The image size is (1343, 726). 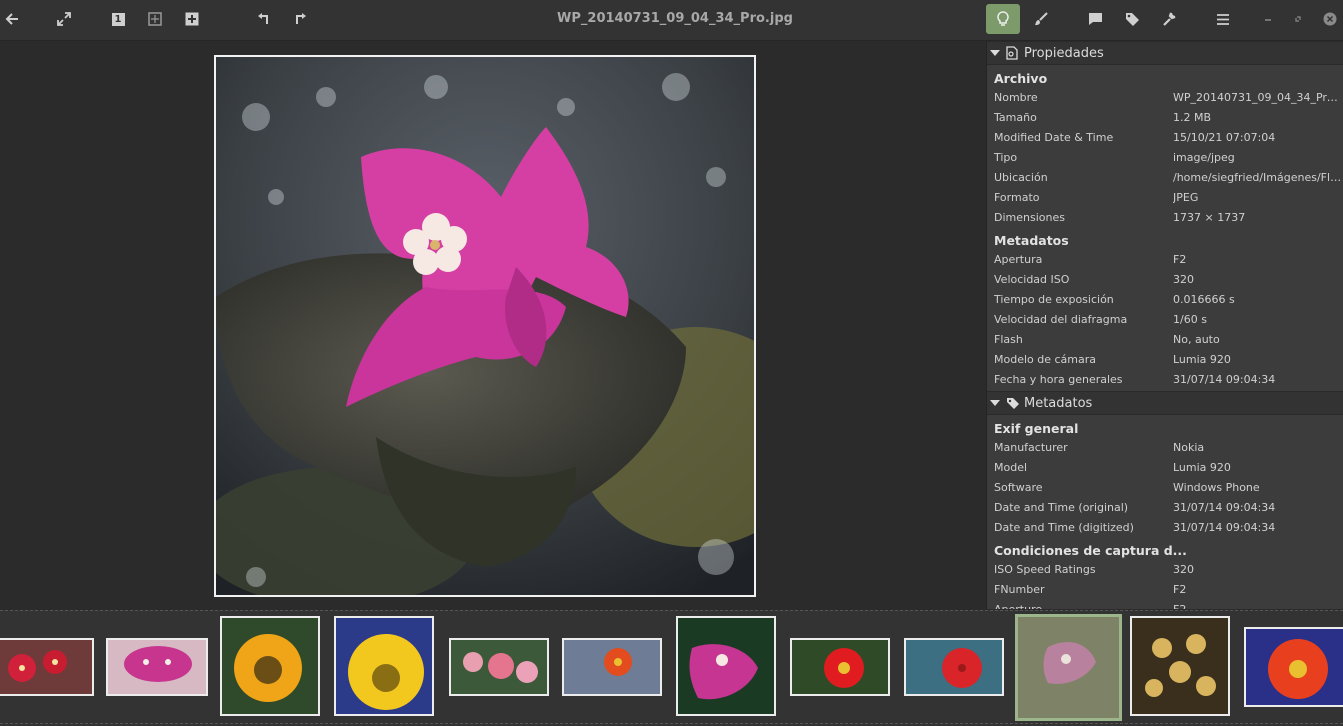 I want to click on property-value: 1.2 MB, so click(x=1192, y=117).